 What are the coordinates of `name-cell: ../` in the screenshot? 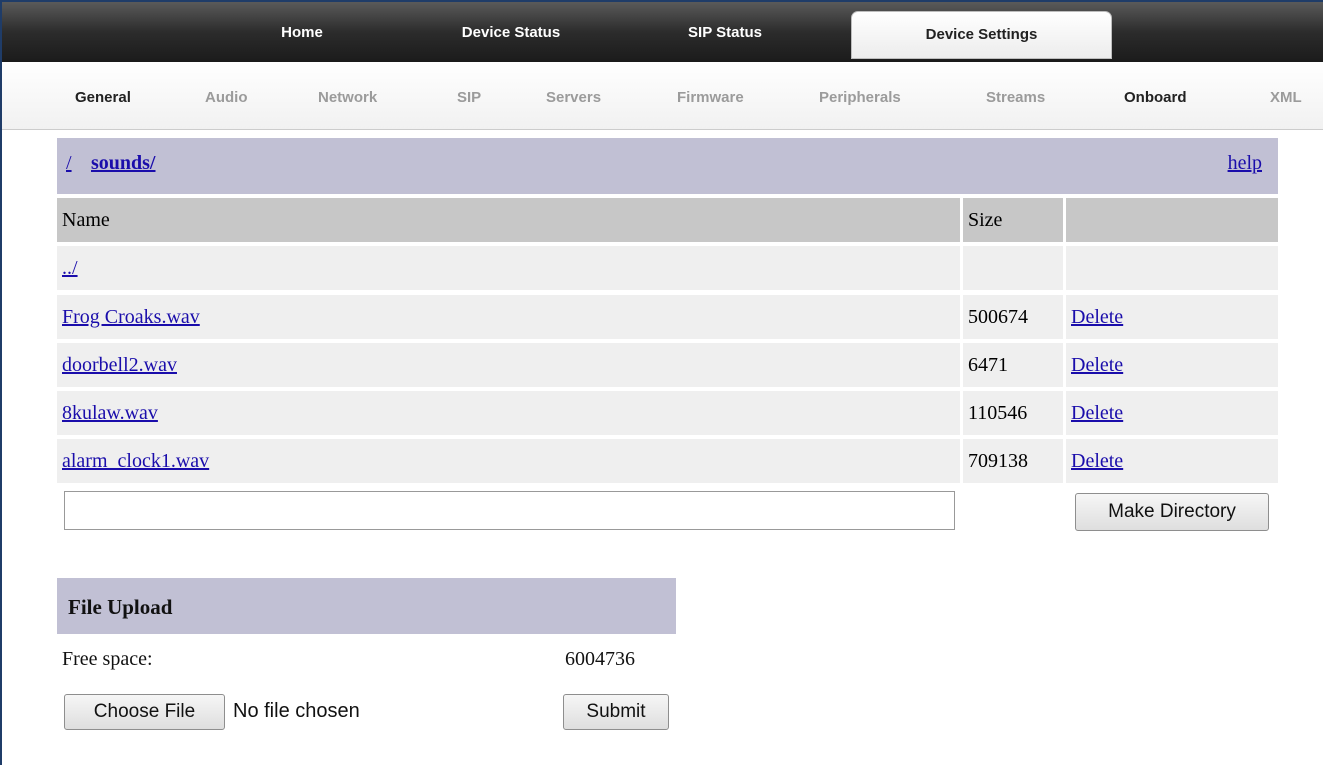 It's located at (508, 268).